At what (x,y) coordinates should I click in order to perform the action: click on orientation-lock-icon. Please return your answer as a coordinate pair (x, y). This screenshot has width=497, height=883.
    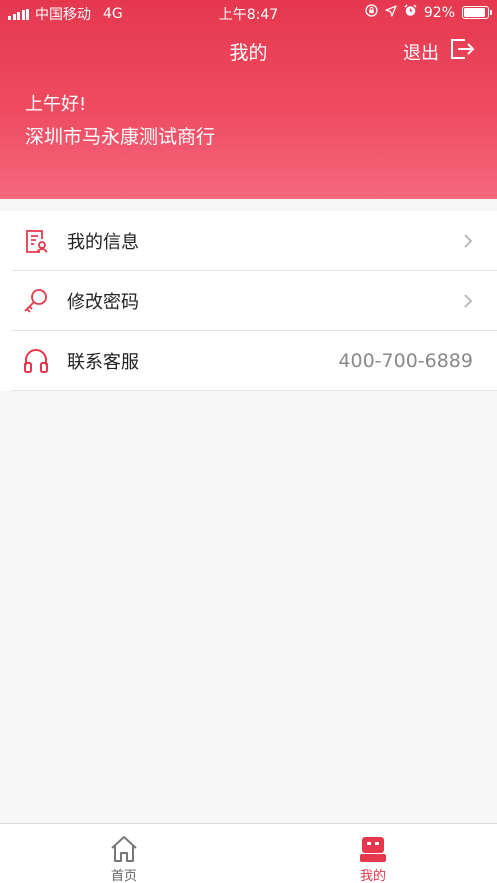
    Looking at the image, I should click on (371, 12).